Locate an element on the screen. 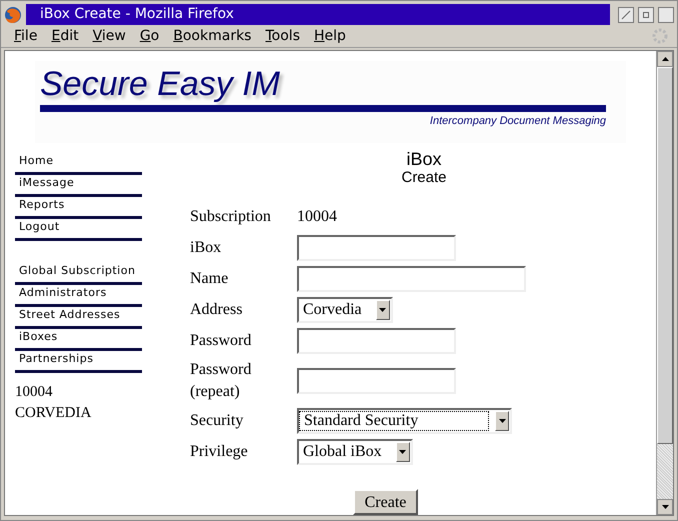 This screenshot has height=521, width=678. field-label: Name is located at coordinates (210, 279).